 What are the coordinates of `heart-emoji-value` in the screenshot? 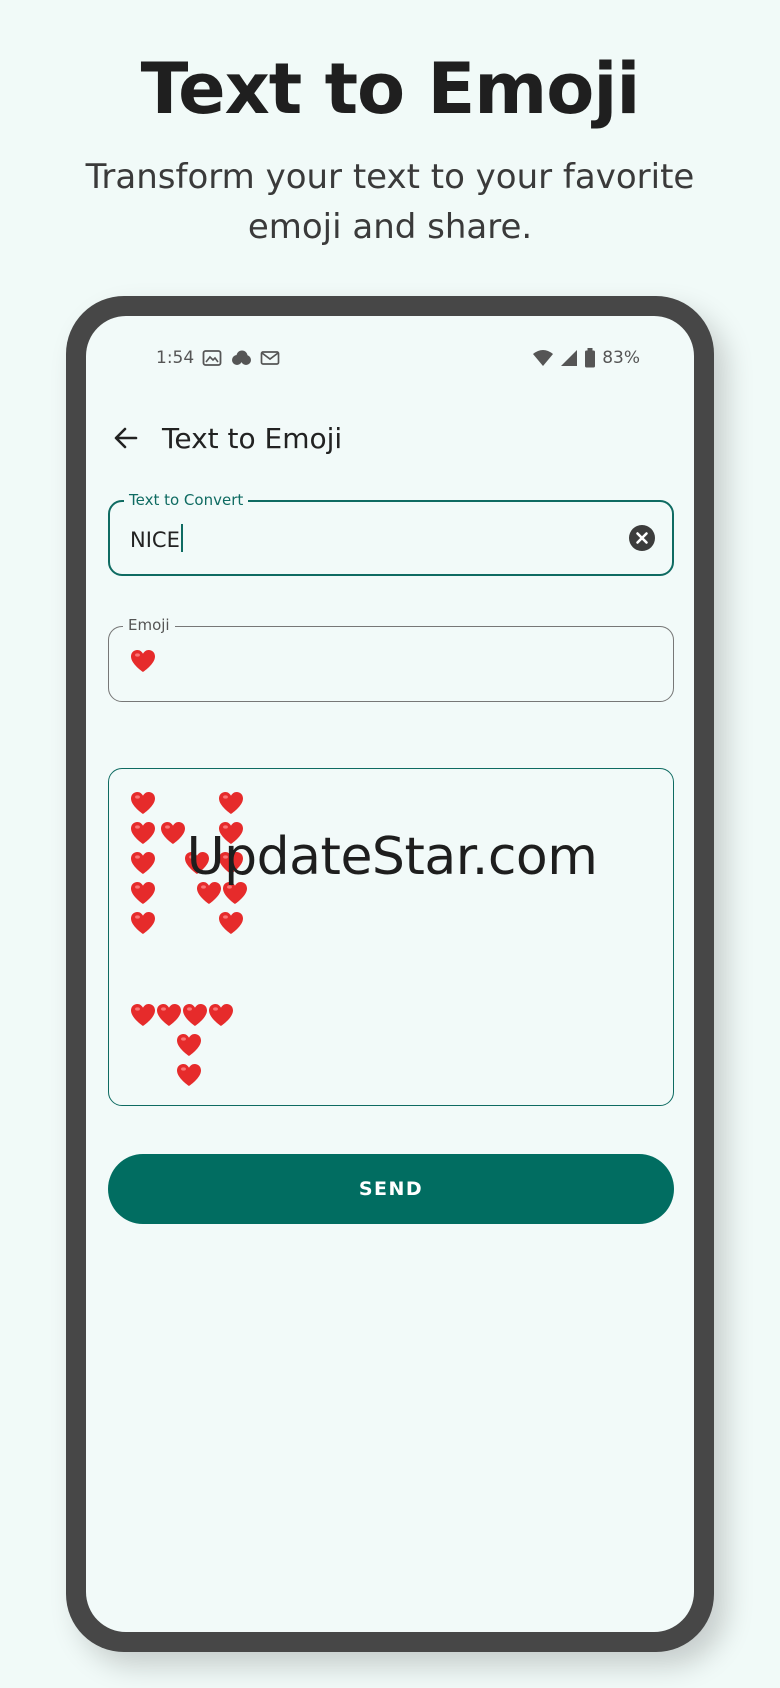 It's located at (143, 661).